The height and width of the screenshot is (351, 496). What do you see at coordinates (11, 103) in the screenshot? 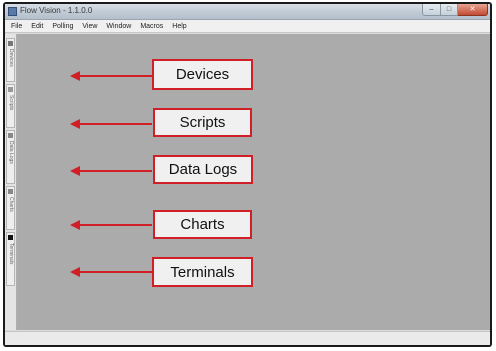
I see `tab-scripts-label: Scripts` at bounding box center [11, 103].